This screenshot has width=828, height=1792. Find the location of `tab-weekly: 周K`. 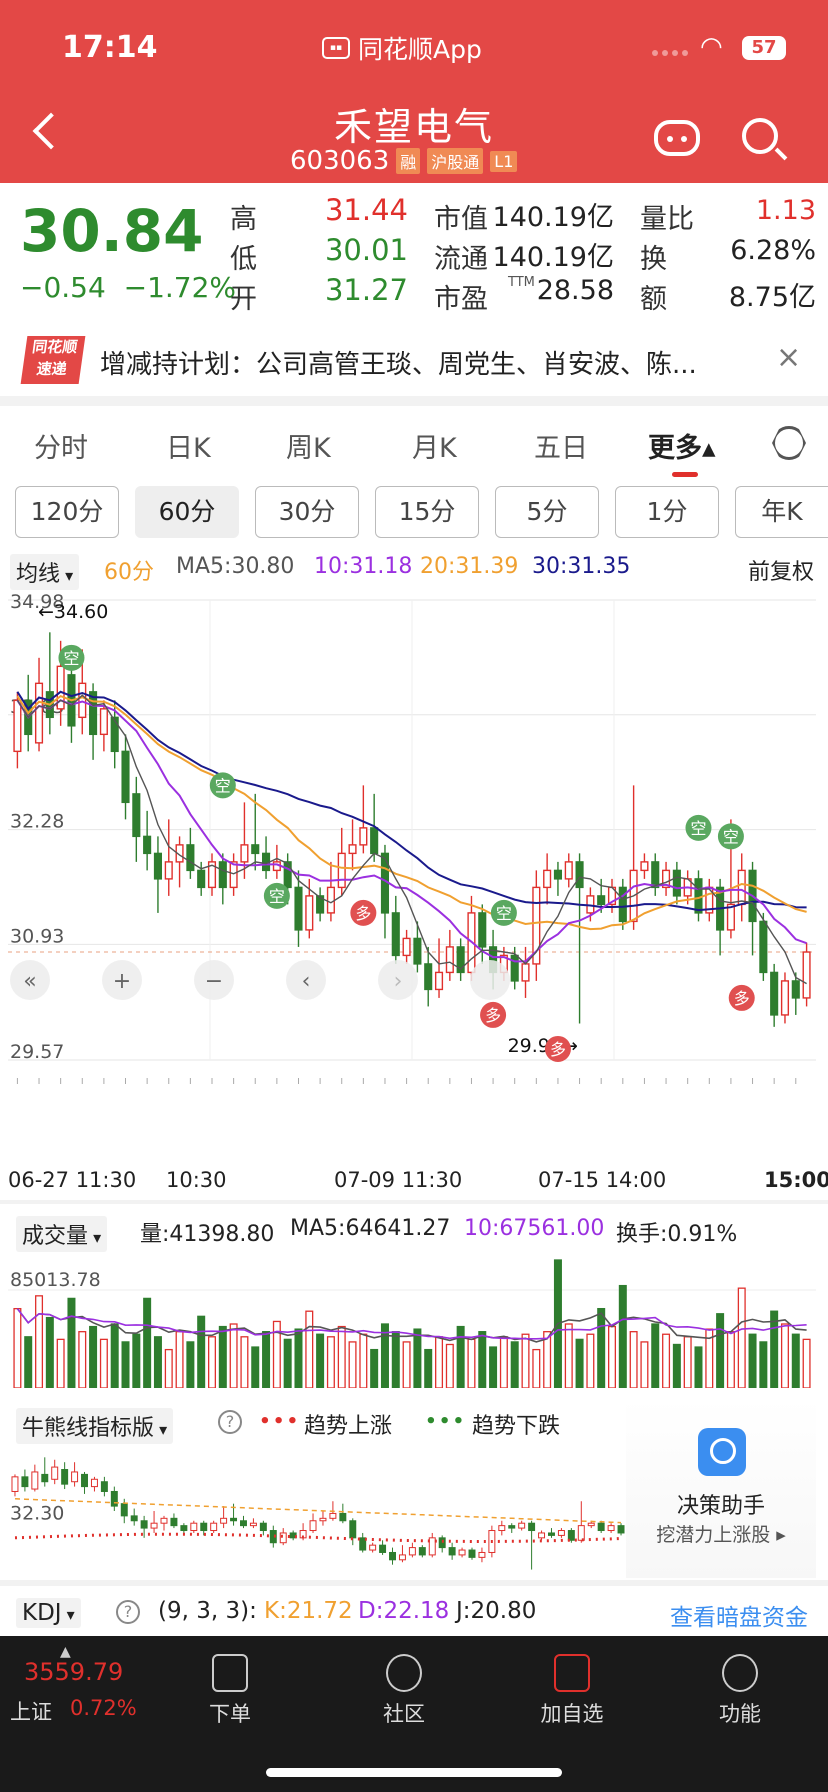

tab-weekly: 周K is located at coordinates (308, 445).